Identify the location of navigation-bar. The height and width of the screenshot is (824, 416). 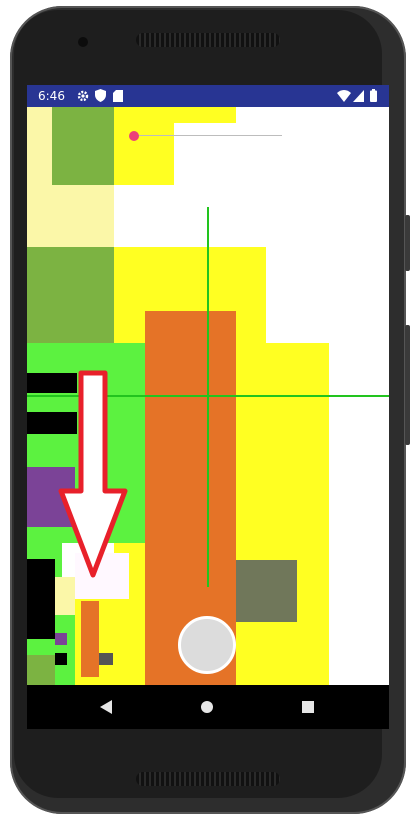
(208, 707).